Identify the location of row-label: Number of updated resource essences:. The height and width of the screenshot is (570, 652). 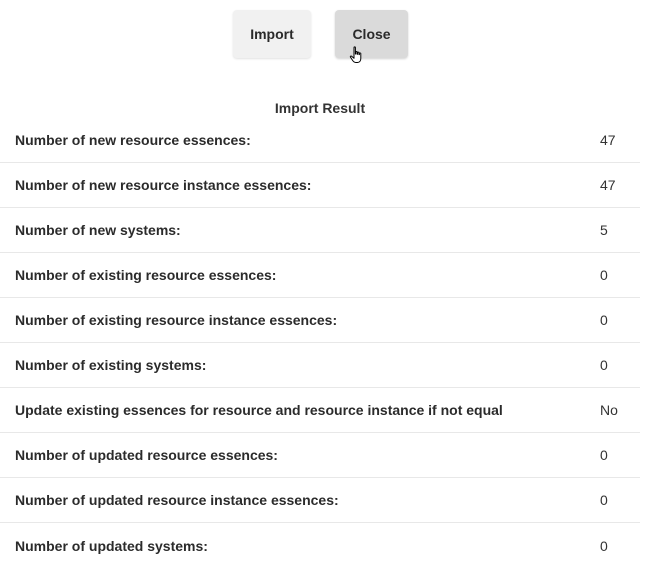
(146, 455).